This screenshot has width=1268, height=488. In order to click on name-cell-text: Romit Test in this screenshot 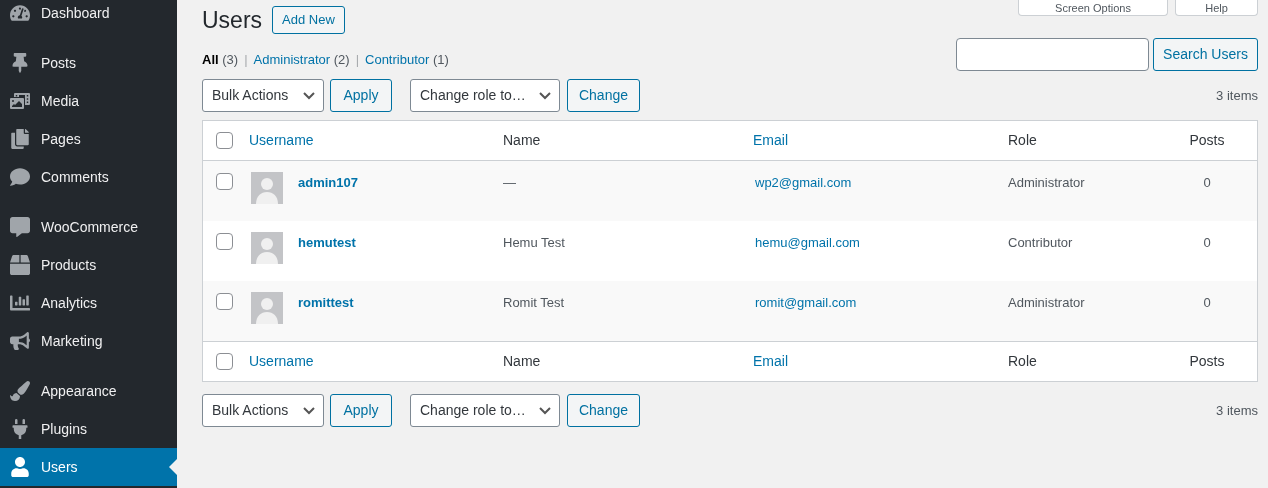, I will do `click(534, 303)`.